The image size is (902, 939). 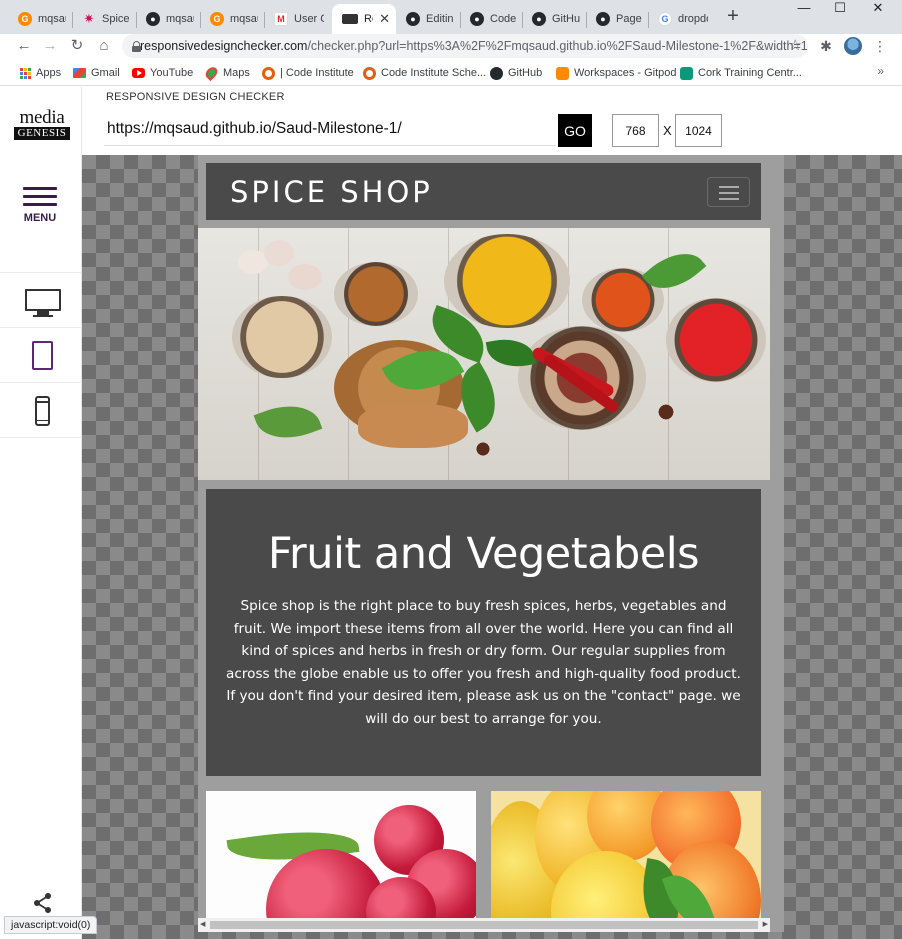 What do you see at coordinates (232, 19) in the screenshot?
I see `tab-mqsaud-gitpod-2: G mqsau` at bounding box center [232, 19].